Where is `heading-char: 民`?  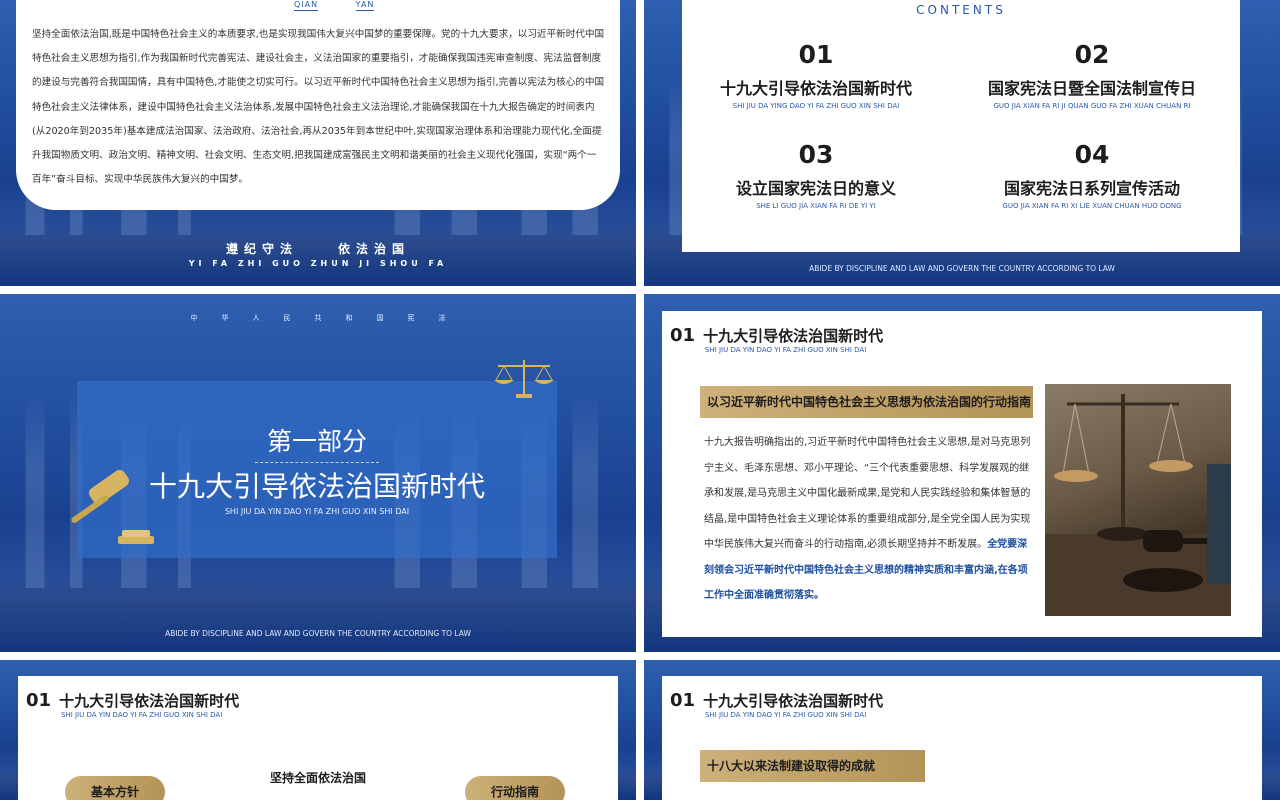
heading-char: 民 is located at coordinates (287, 318).